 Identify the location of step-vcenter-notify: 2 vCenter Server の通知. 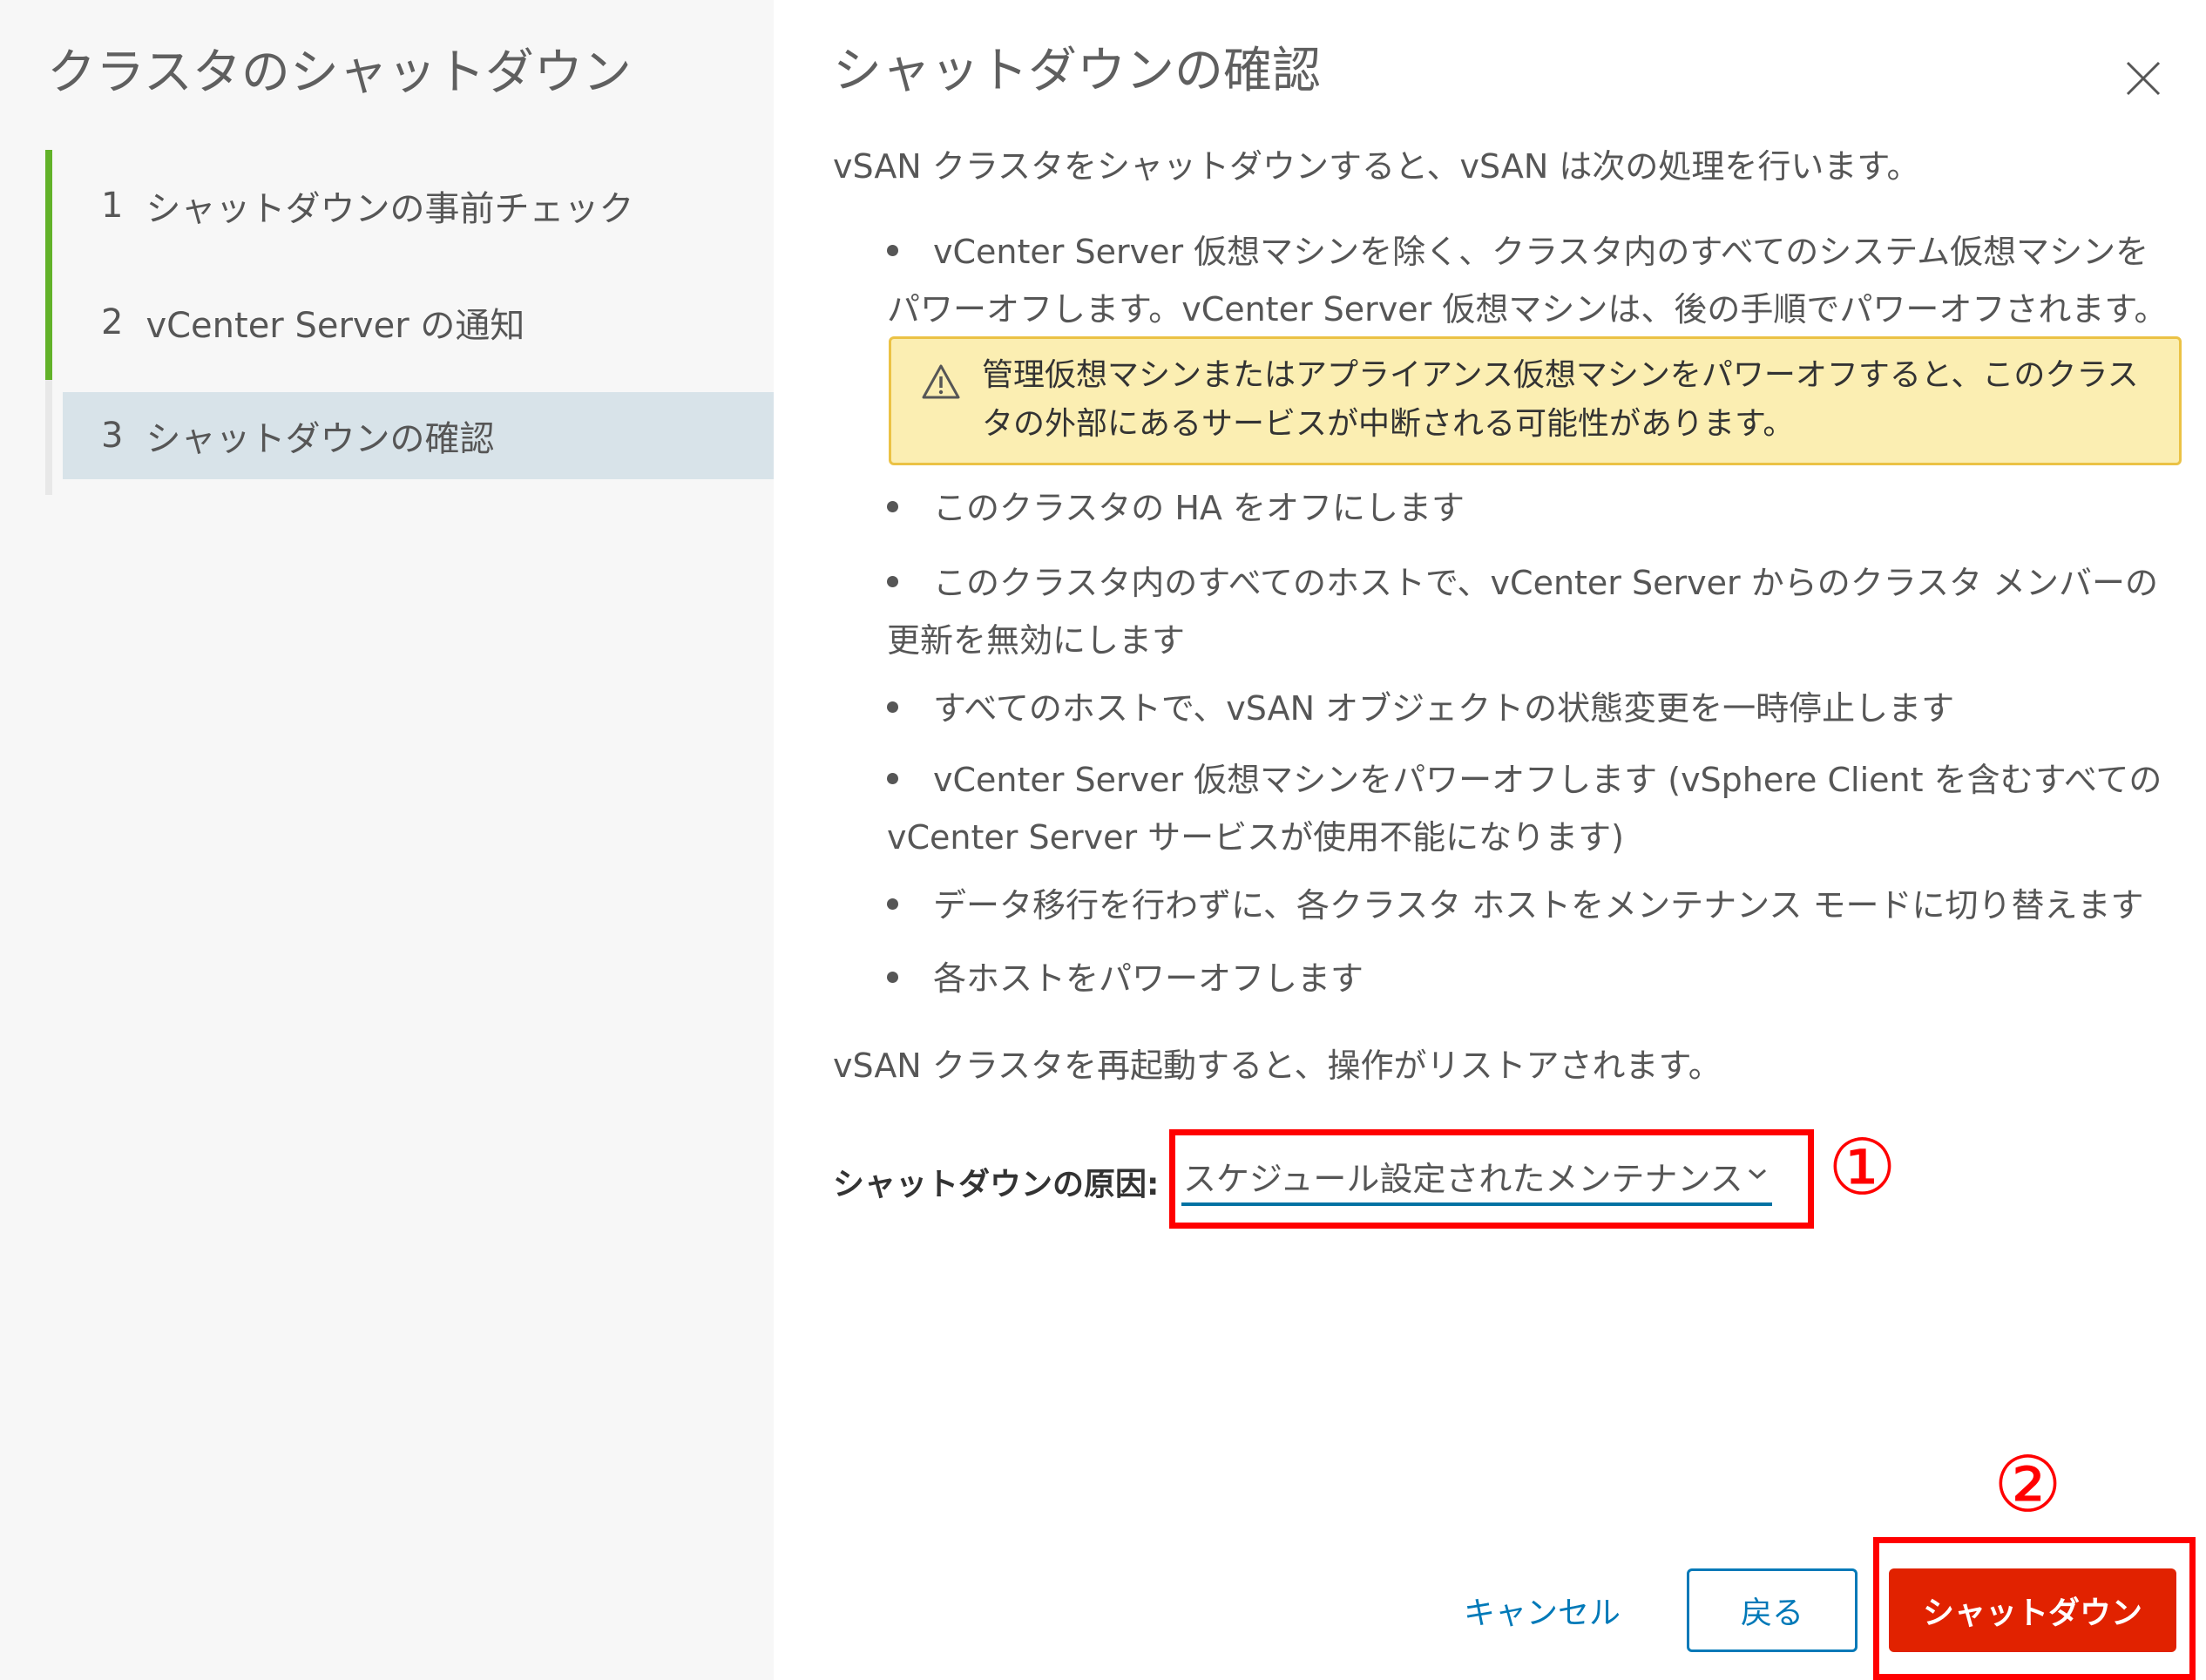
(418, 322).